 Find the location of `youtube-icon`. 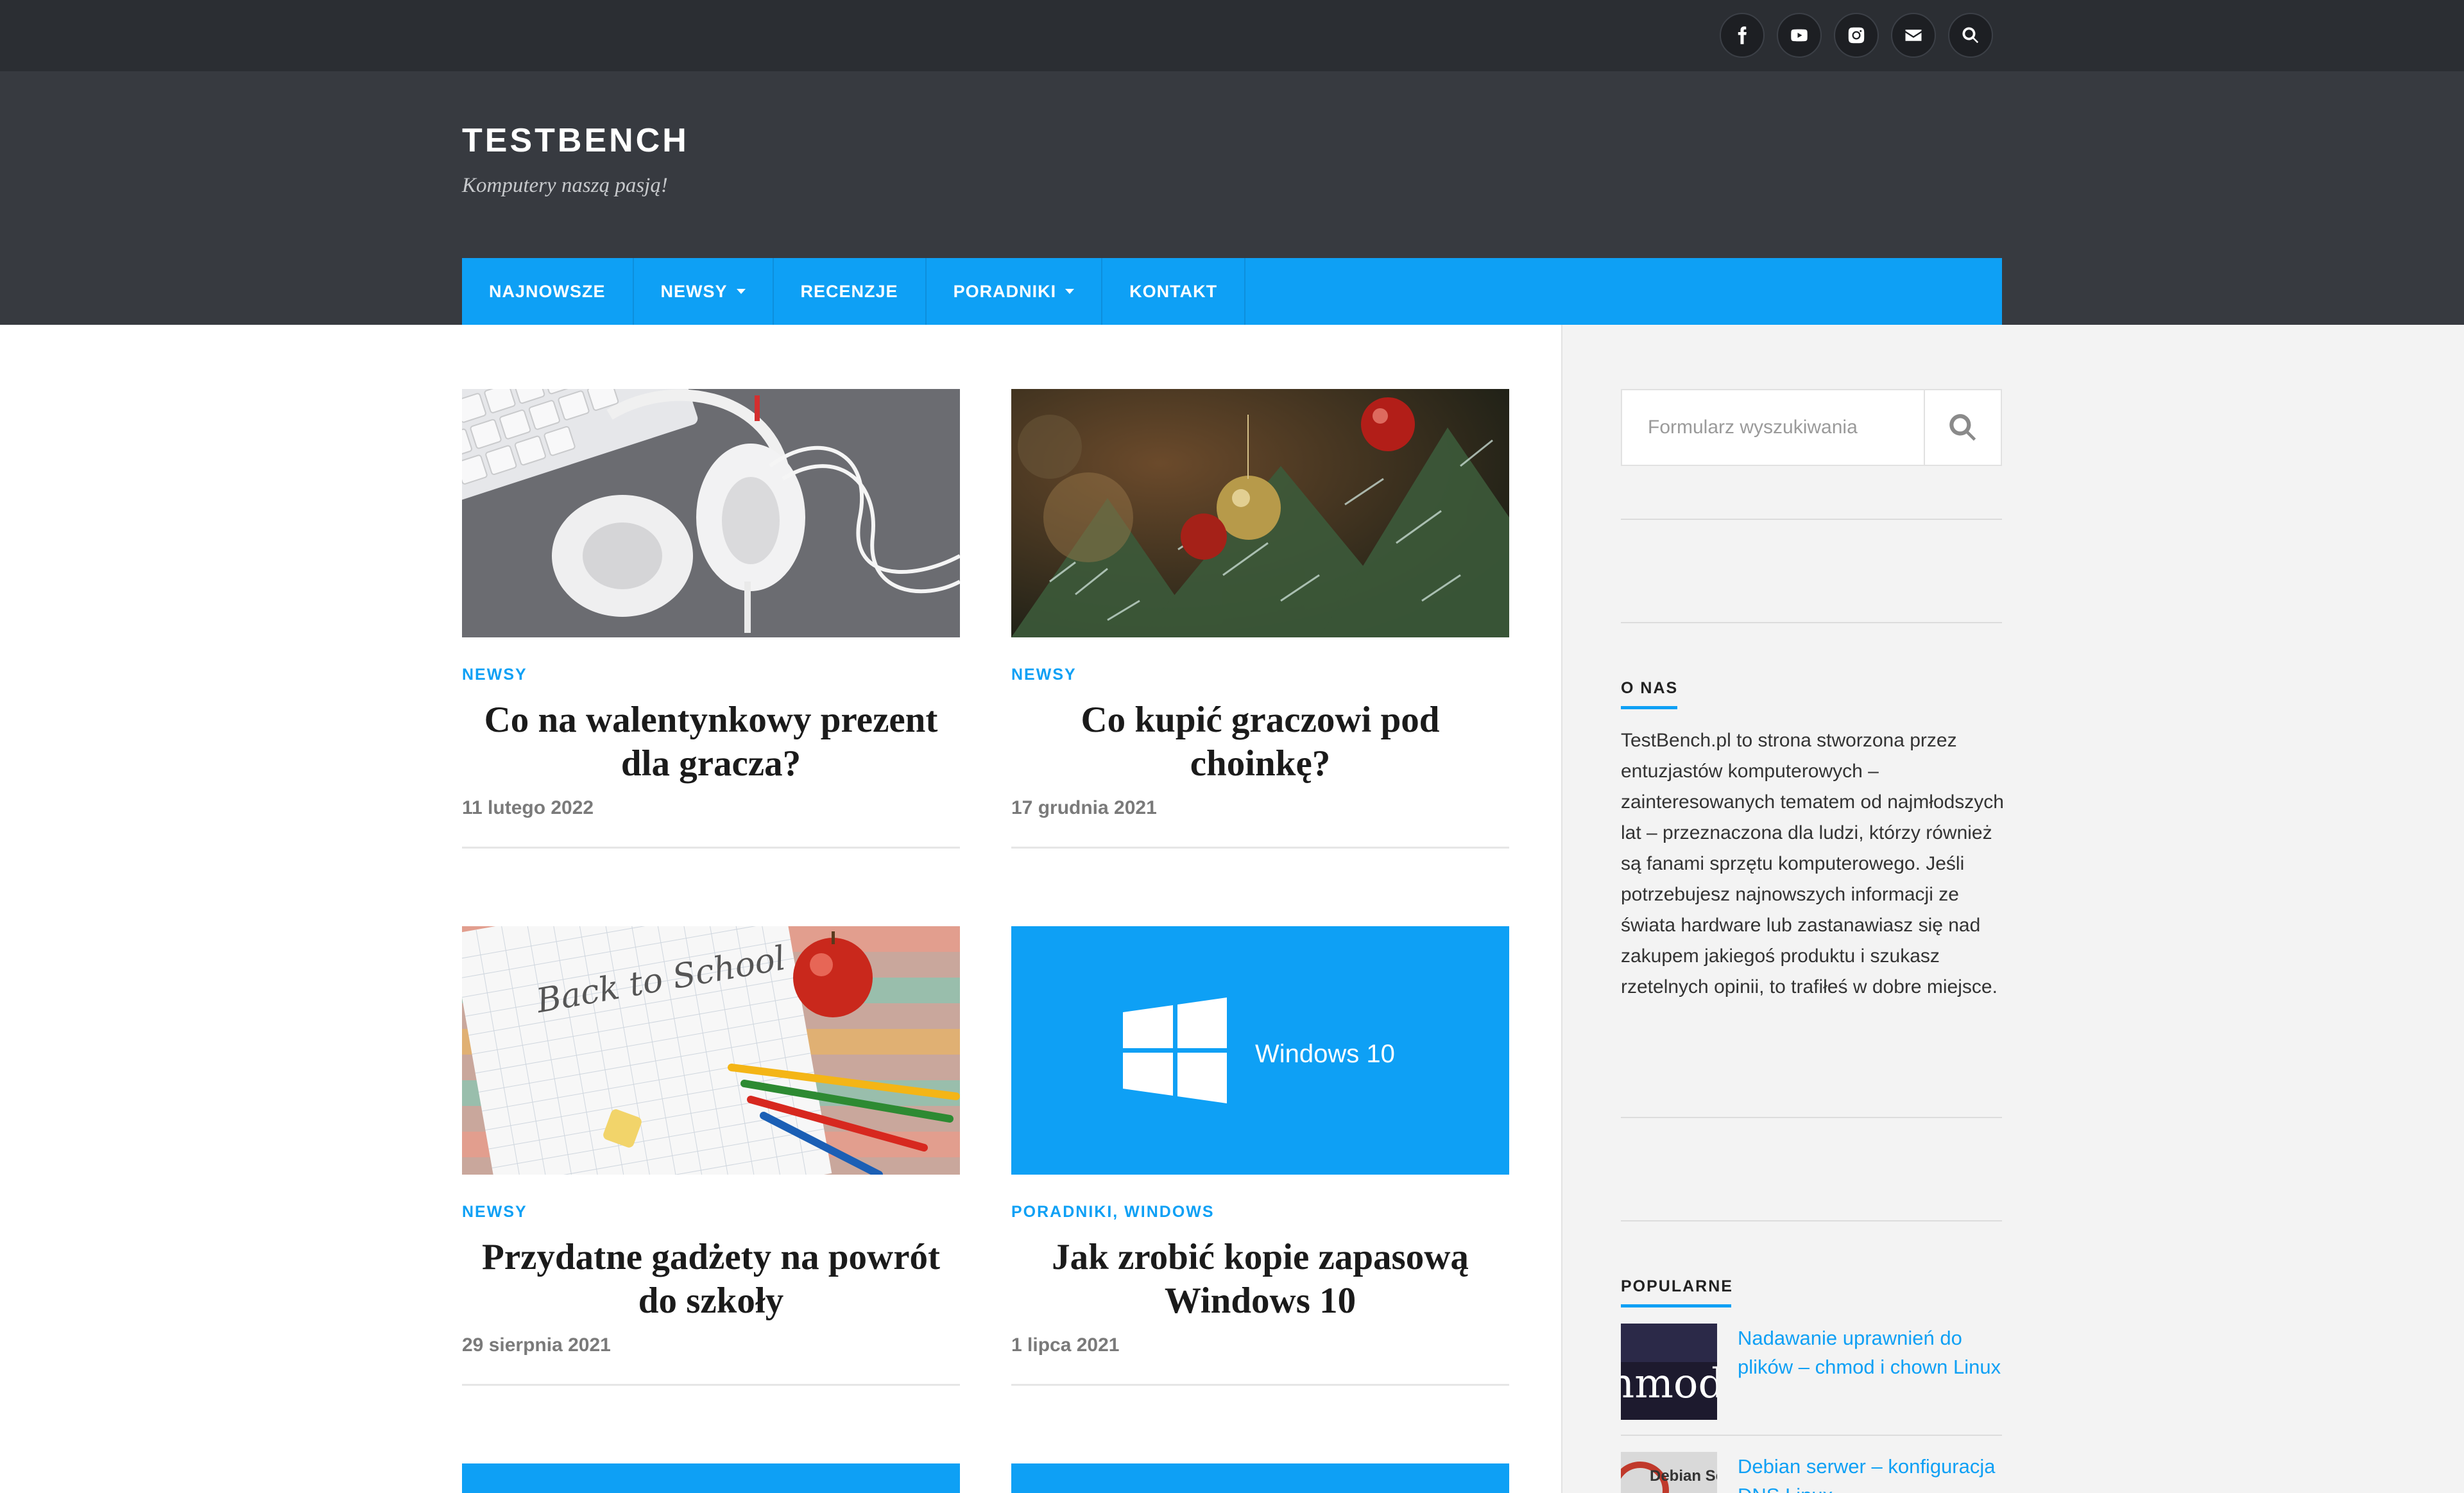

youtube-icon is located at coordinates (1799, 35).